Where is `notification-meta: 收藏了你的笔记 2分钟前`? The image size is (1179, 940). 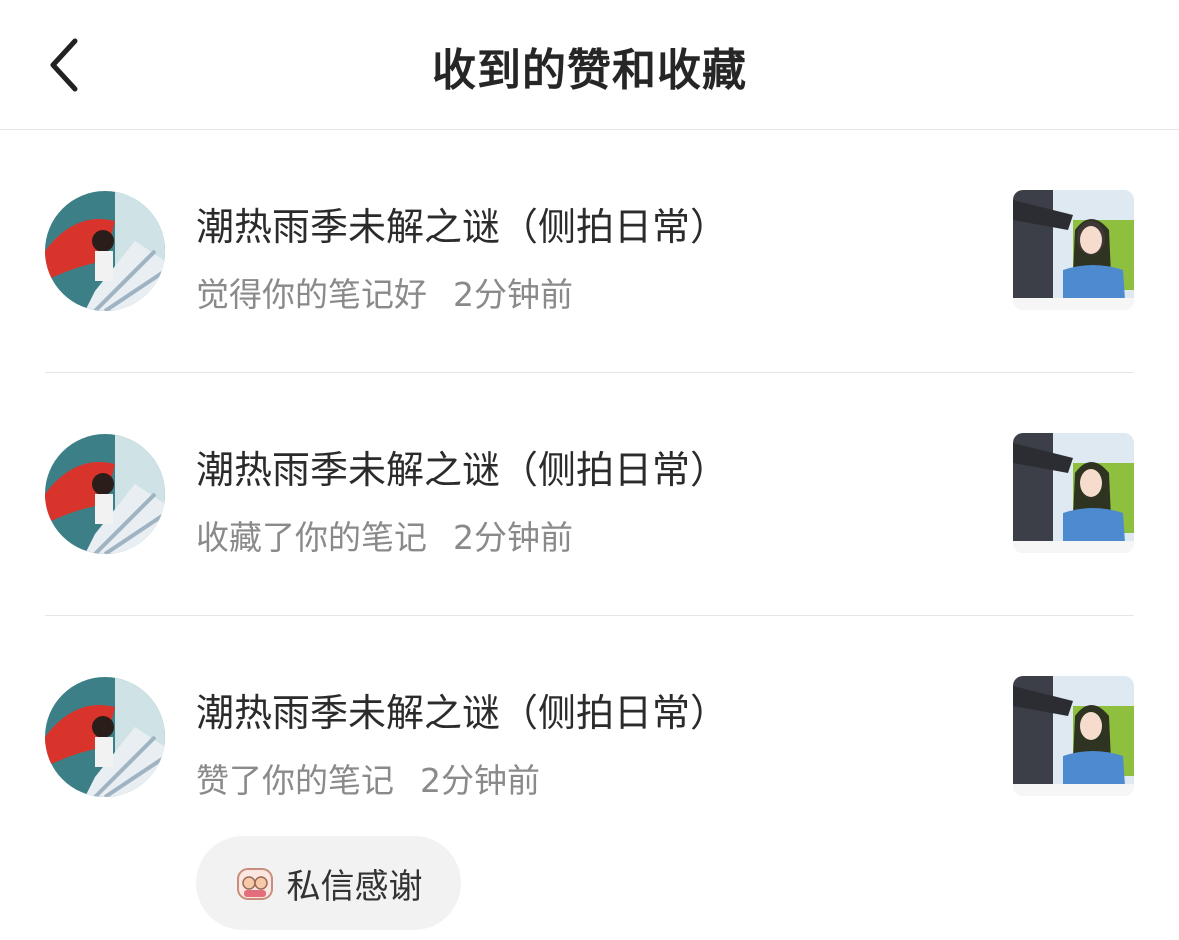 notification-meta: 收藏了你的笔记 2分钟前 is located at coordinates (384, 535).